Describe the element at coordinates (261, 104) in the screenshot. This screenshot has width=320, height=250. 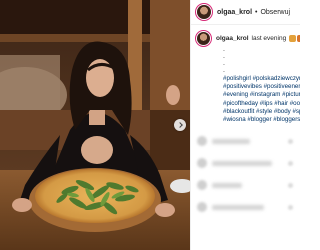
I see `hashtag-line: #picoftheday #lips #hair #ootd` at that location.